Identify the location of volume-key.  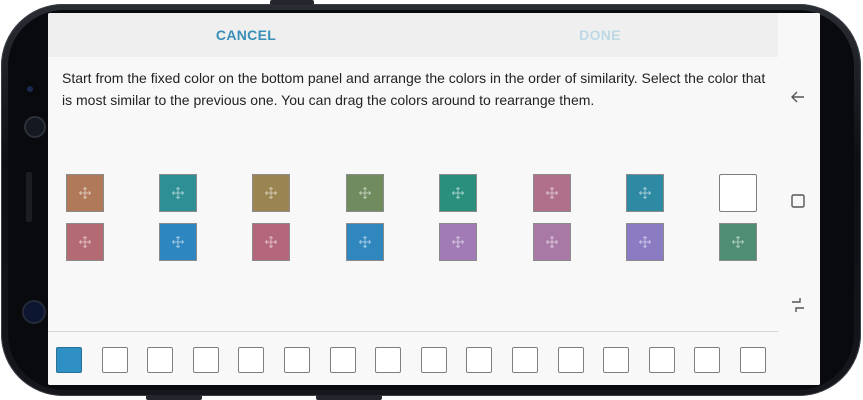
(292, 2).